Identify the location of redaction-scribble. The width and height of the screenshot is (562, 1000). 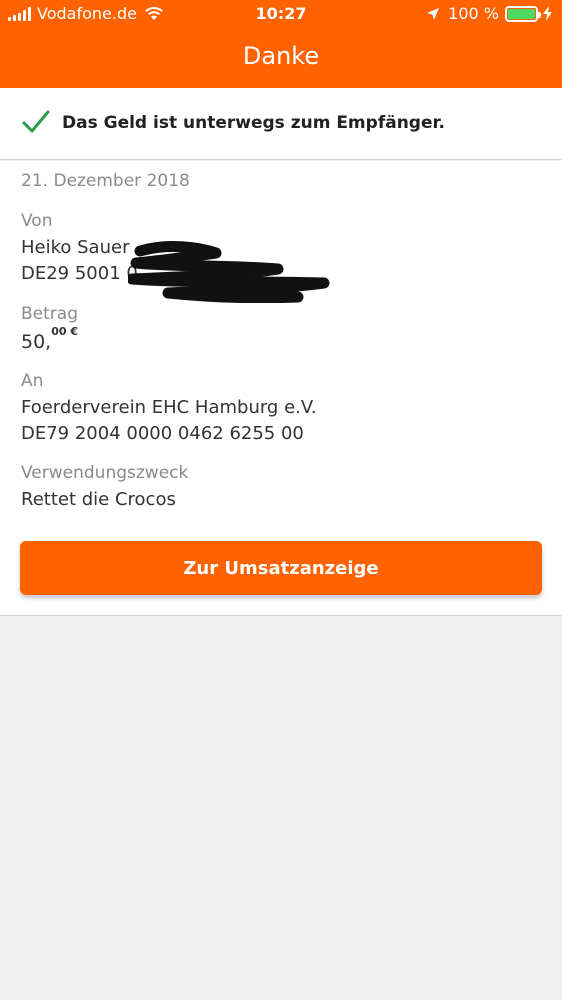
(229, 272).